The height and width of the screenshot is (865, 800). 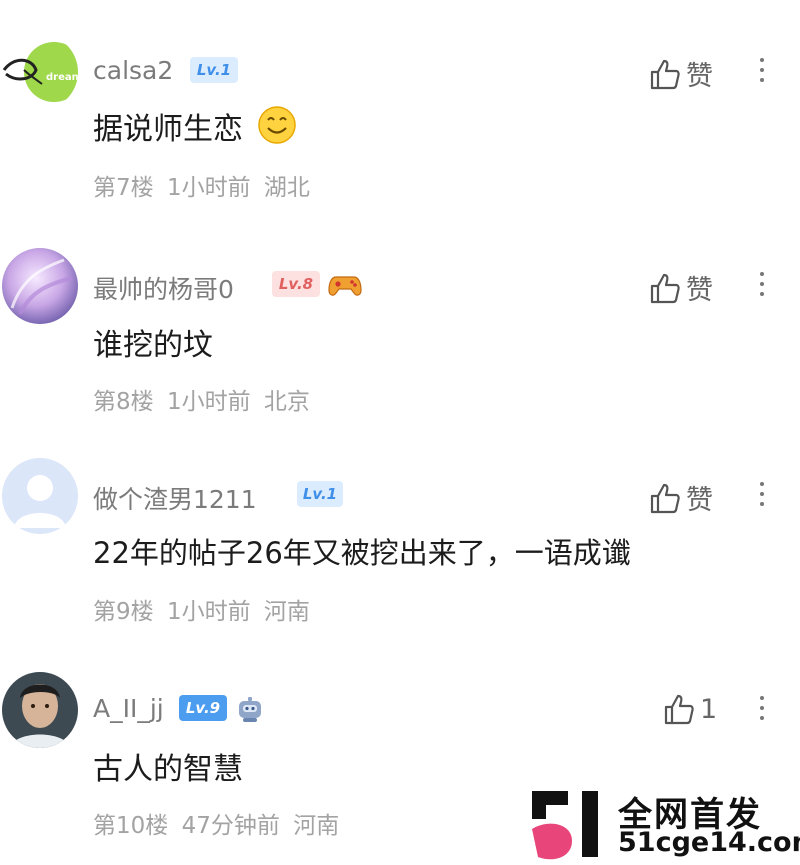 I want to click on watermark: 全网首发 51cge14.com, so click(x=664, y=824).